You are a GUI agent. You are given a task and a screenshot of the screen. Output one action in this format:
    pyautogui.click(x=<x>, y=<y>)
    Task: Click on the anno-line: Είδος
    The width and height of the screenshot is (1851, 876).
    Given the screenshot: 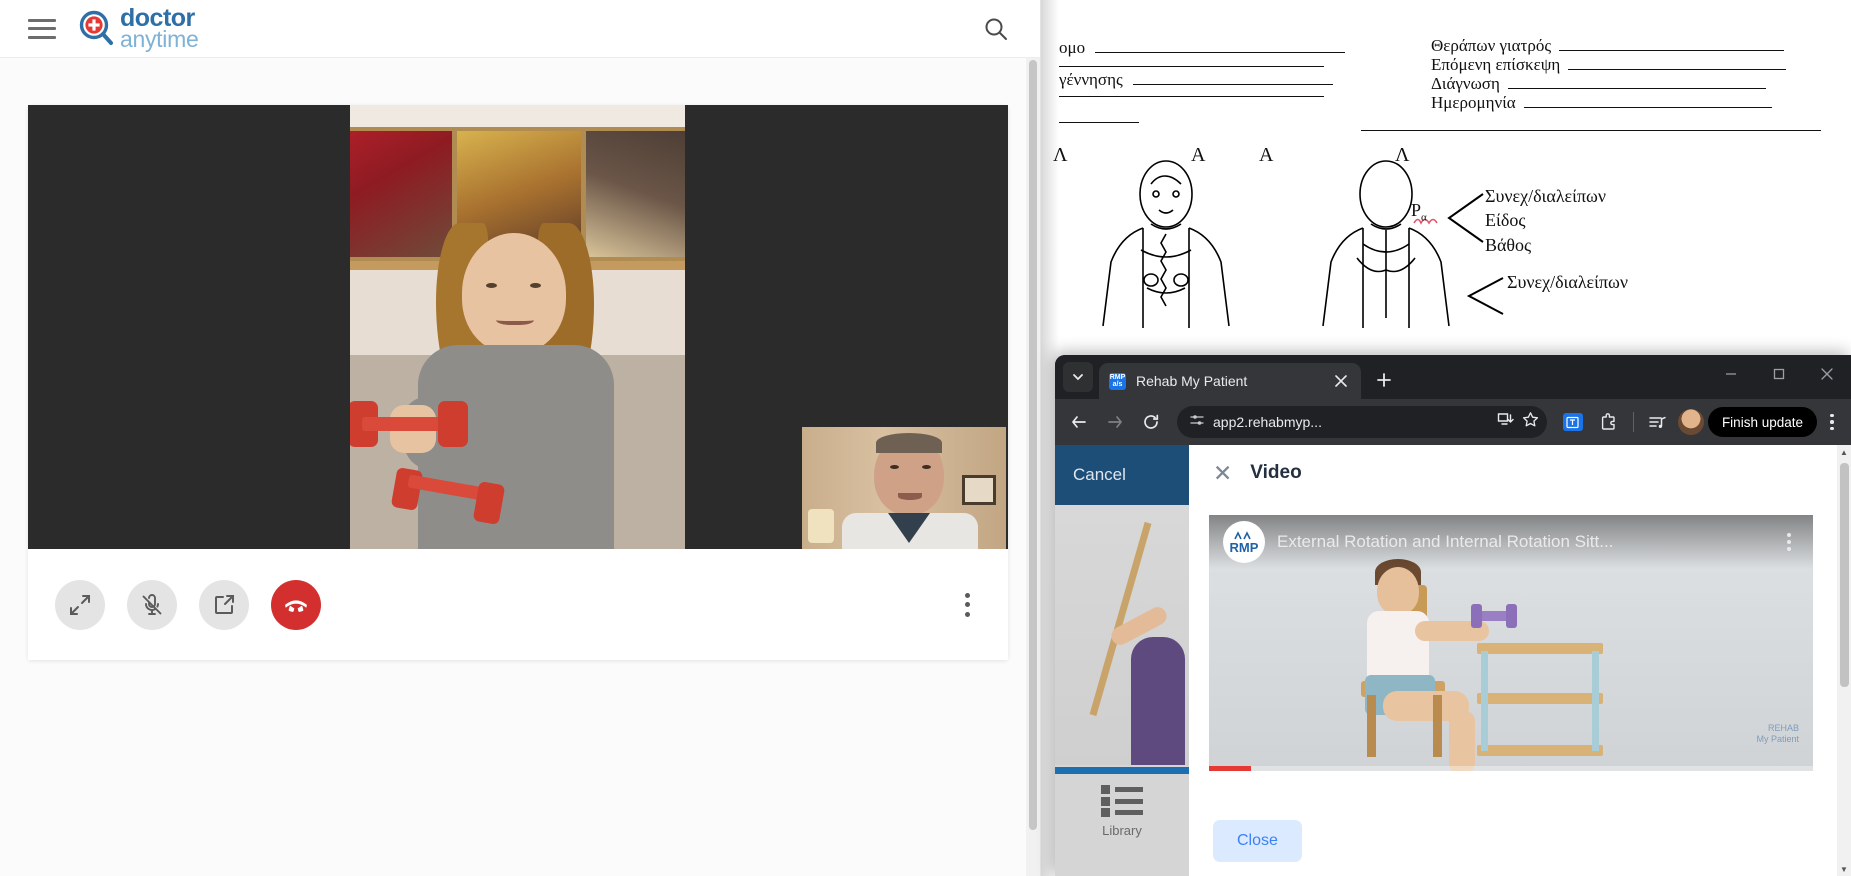 What is the action you would take?
    pyautogui.click(x=1505, y=220)
    